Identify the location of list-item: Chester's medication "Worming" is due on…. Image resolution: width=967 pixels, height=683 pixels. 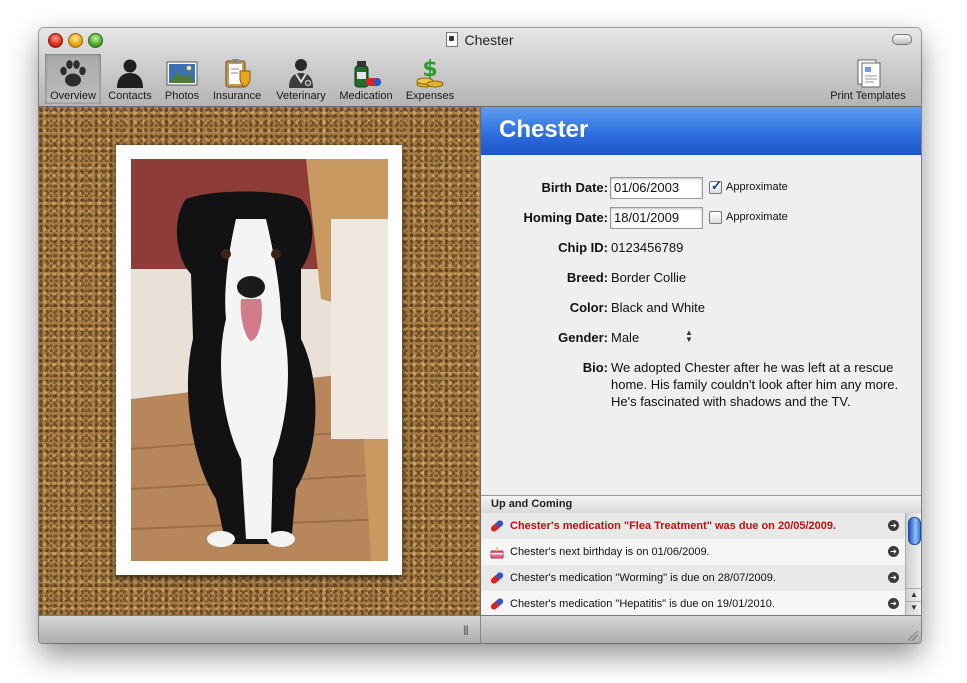
(693, 578).